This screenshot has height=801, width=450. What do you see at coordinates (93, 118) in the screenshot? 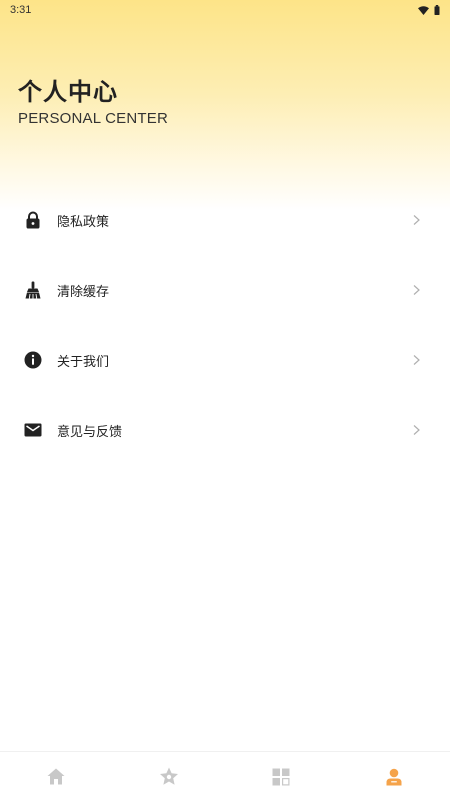
I see `page-subtitle: PERSONAL CENTER` at bounding box center [93, 118].